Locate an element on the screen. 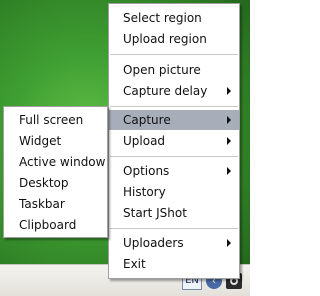 This screenshot has width=320, height=296. menu-item-uploaders: Uploaders is located at coordinates (174, 243).